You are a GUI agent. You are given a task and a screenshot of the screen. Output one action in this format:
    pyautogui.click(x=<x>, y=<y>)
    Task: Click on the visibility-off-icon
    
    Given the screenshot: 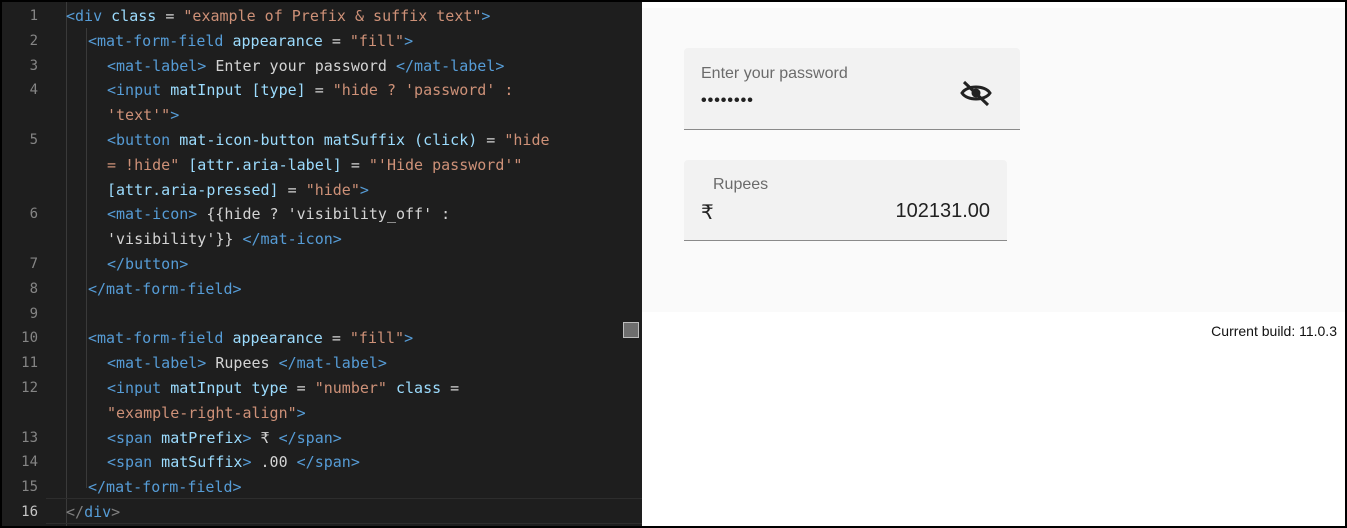 What is the action you would take?
    pyautogui.click(x=976, y=93)
    